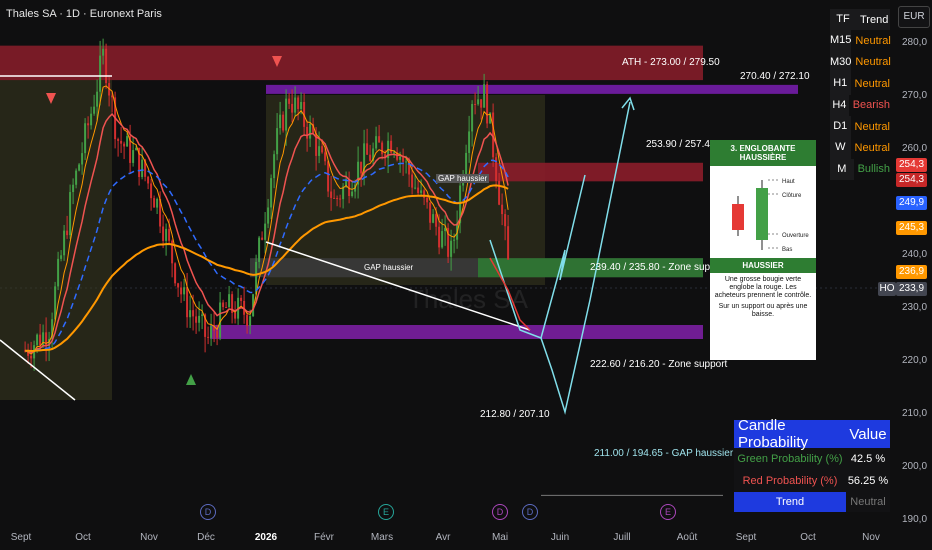 The height and width of the screenshot is (550, 932). Describe the element at coordinates (763, 153) in the screenshot. I see `pattern-card-title: 3. ENGLOBANTE HAUSSIÈRE` at that location.